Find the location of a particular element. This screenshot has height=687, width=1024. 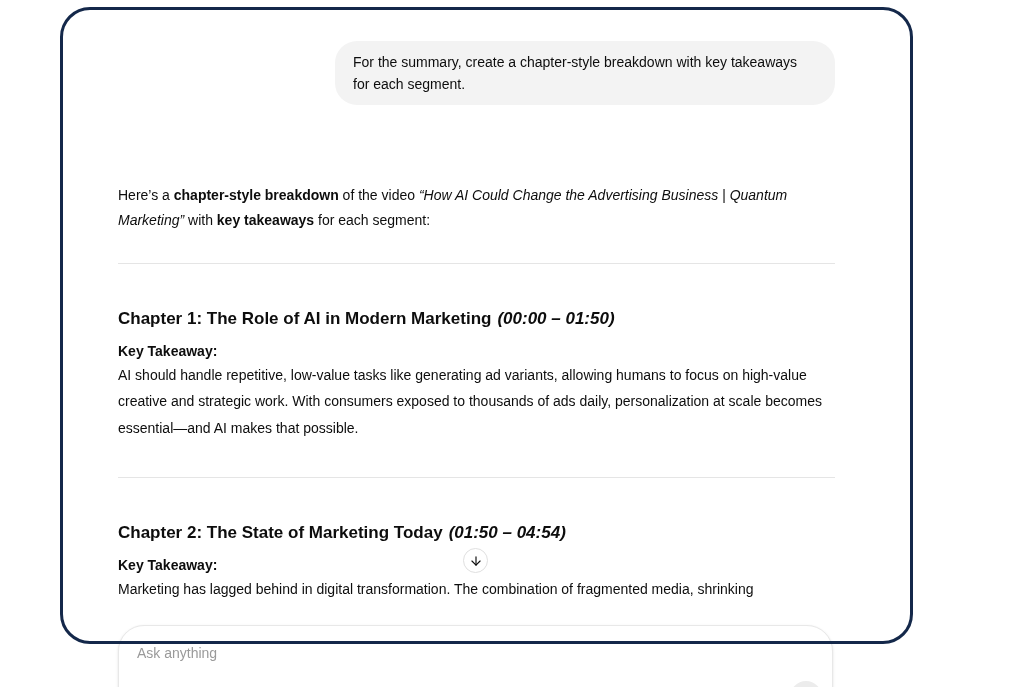

response-intro: Here’s a chapter-style breakdown of the video “How AI Could Change the Advertising Business | Quantum Marketing” with key takeaways for each segment: is located at coordinates (453, 208).